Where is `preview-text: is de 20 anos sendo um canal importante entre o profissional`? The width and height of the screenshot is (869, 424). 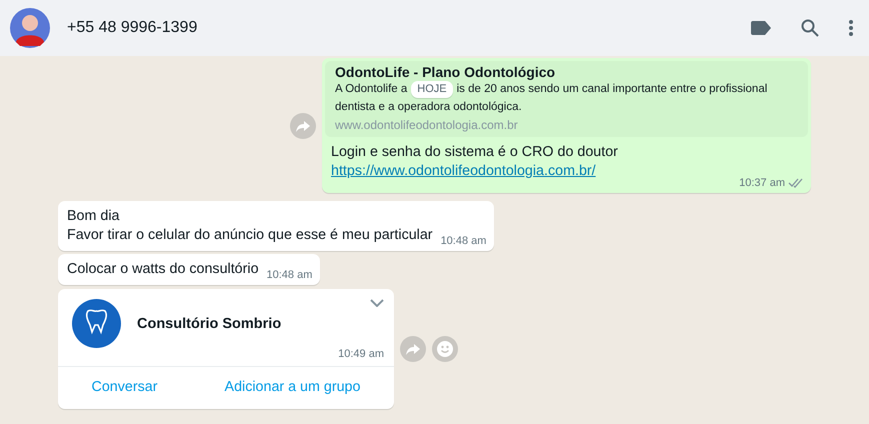 preview-text: is de 20 anos sendo um canal importante entre o profissional is located at coordinates (612, 89).